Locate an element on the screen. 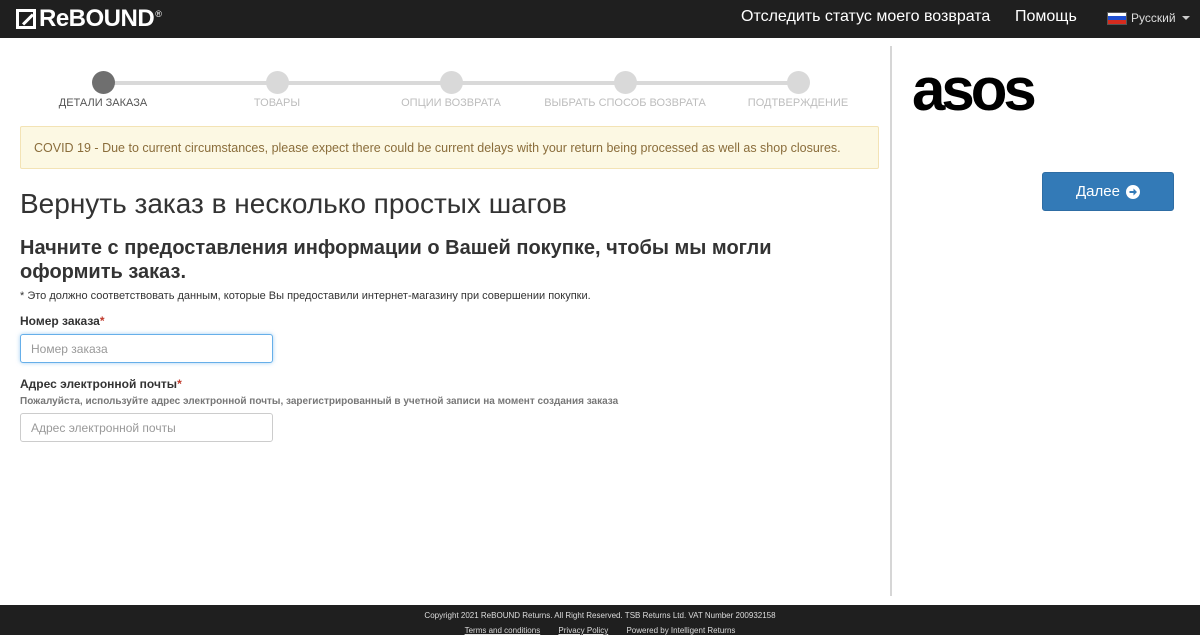  asos-logo-text: asos is located at coordinates (973, 91).